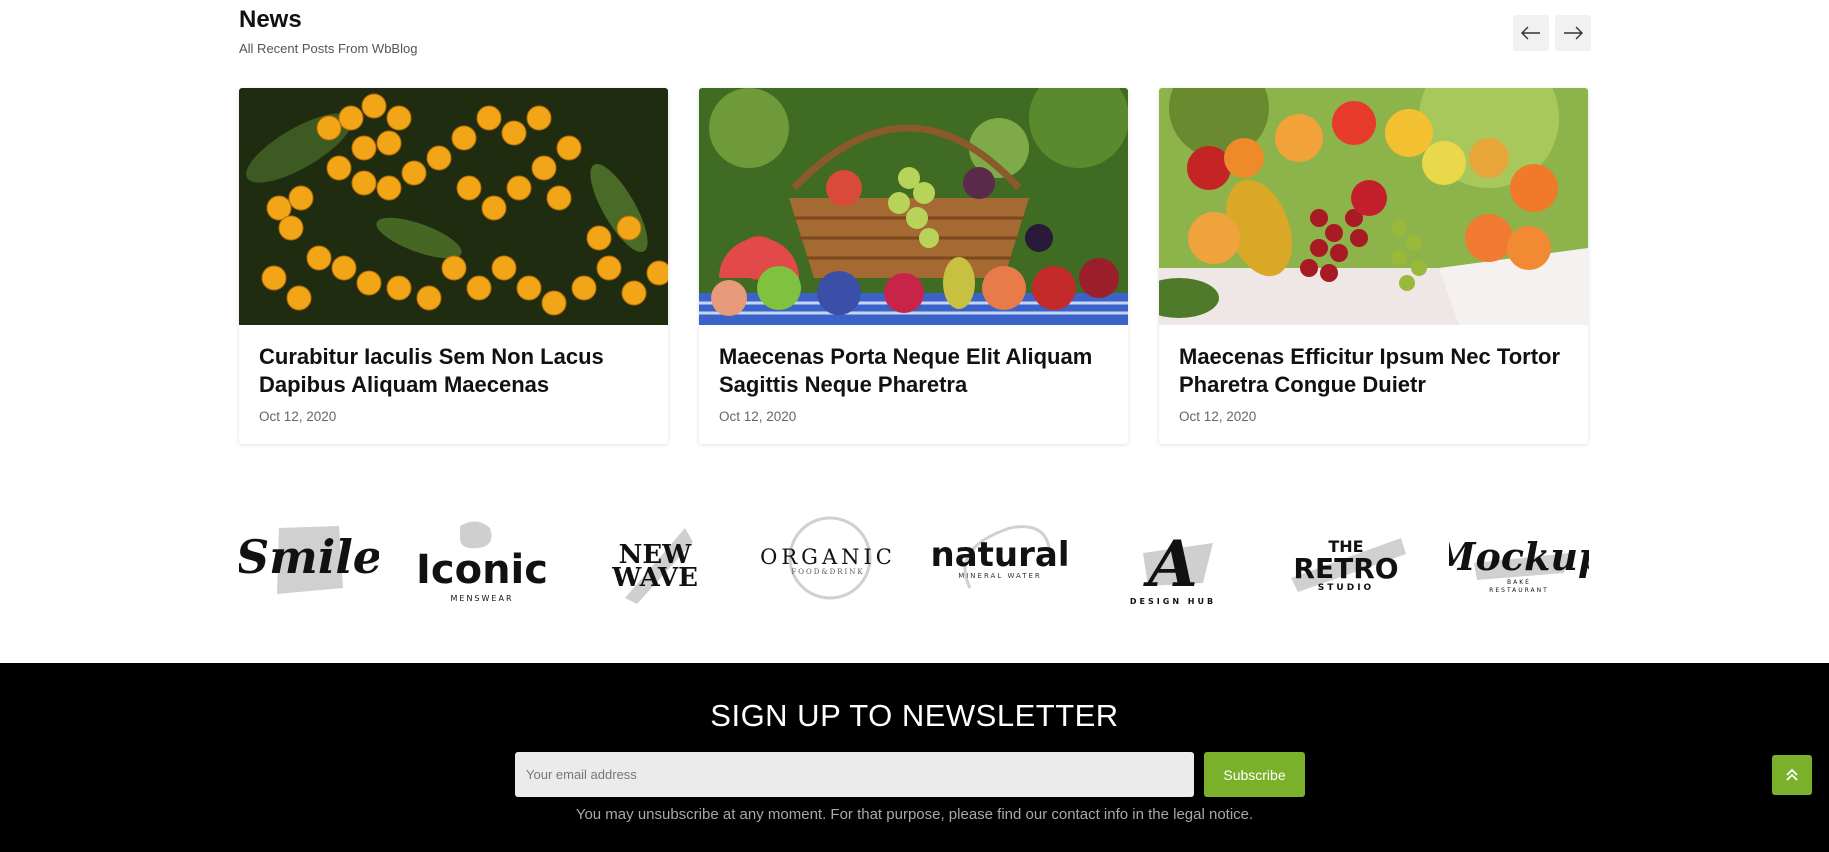 This screenshot has width=1829, height=852. I want to click on arrow-right-icon, so click(1573, 33).